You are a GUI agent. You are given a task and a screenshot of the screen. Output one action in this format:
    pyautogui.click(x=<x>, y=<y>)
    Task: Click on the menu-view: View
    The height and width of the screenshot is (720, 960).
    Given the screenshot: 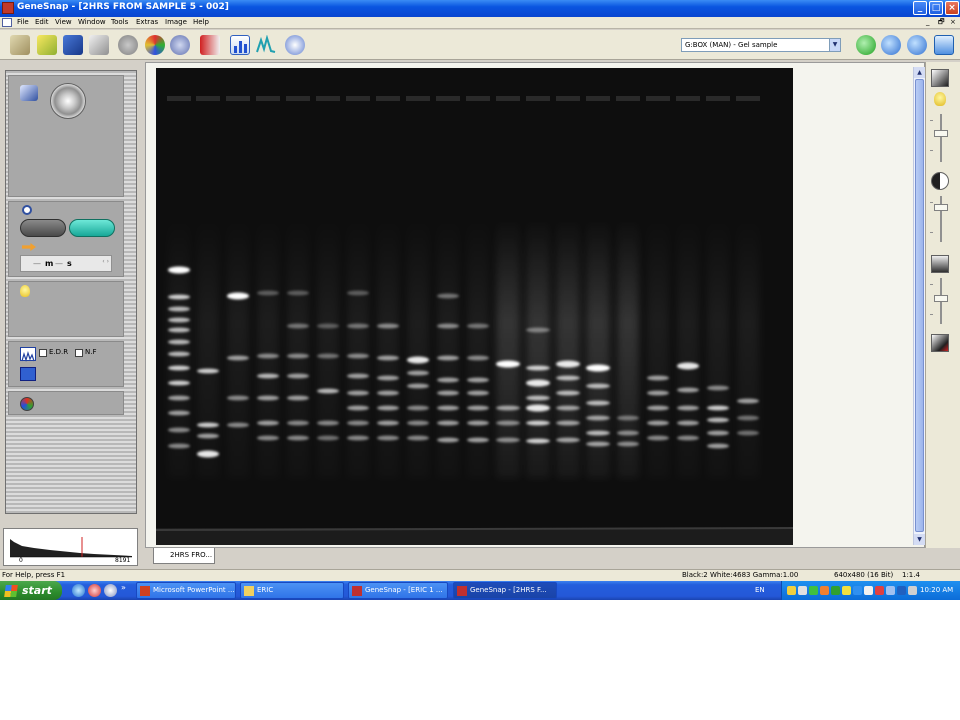 What is the action you would take?
    pyautogui.click(x=63, y=22)
    